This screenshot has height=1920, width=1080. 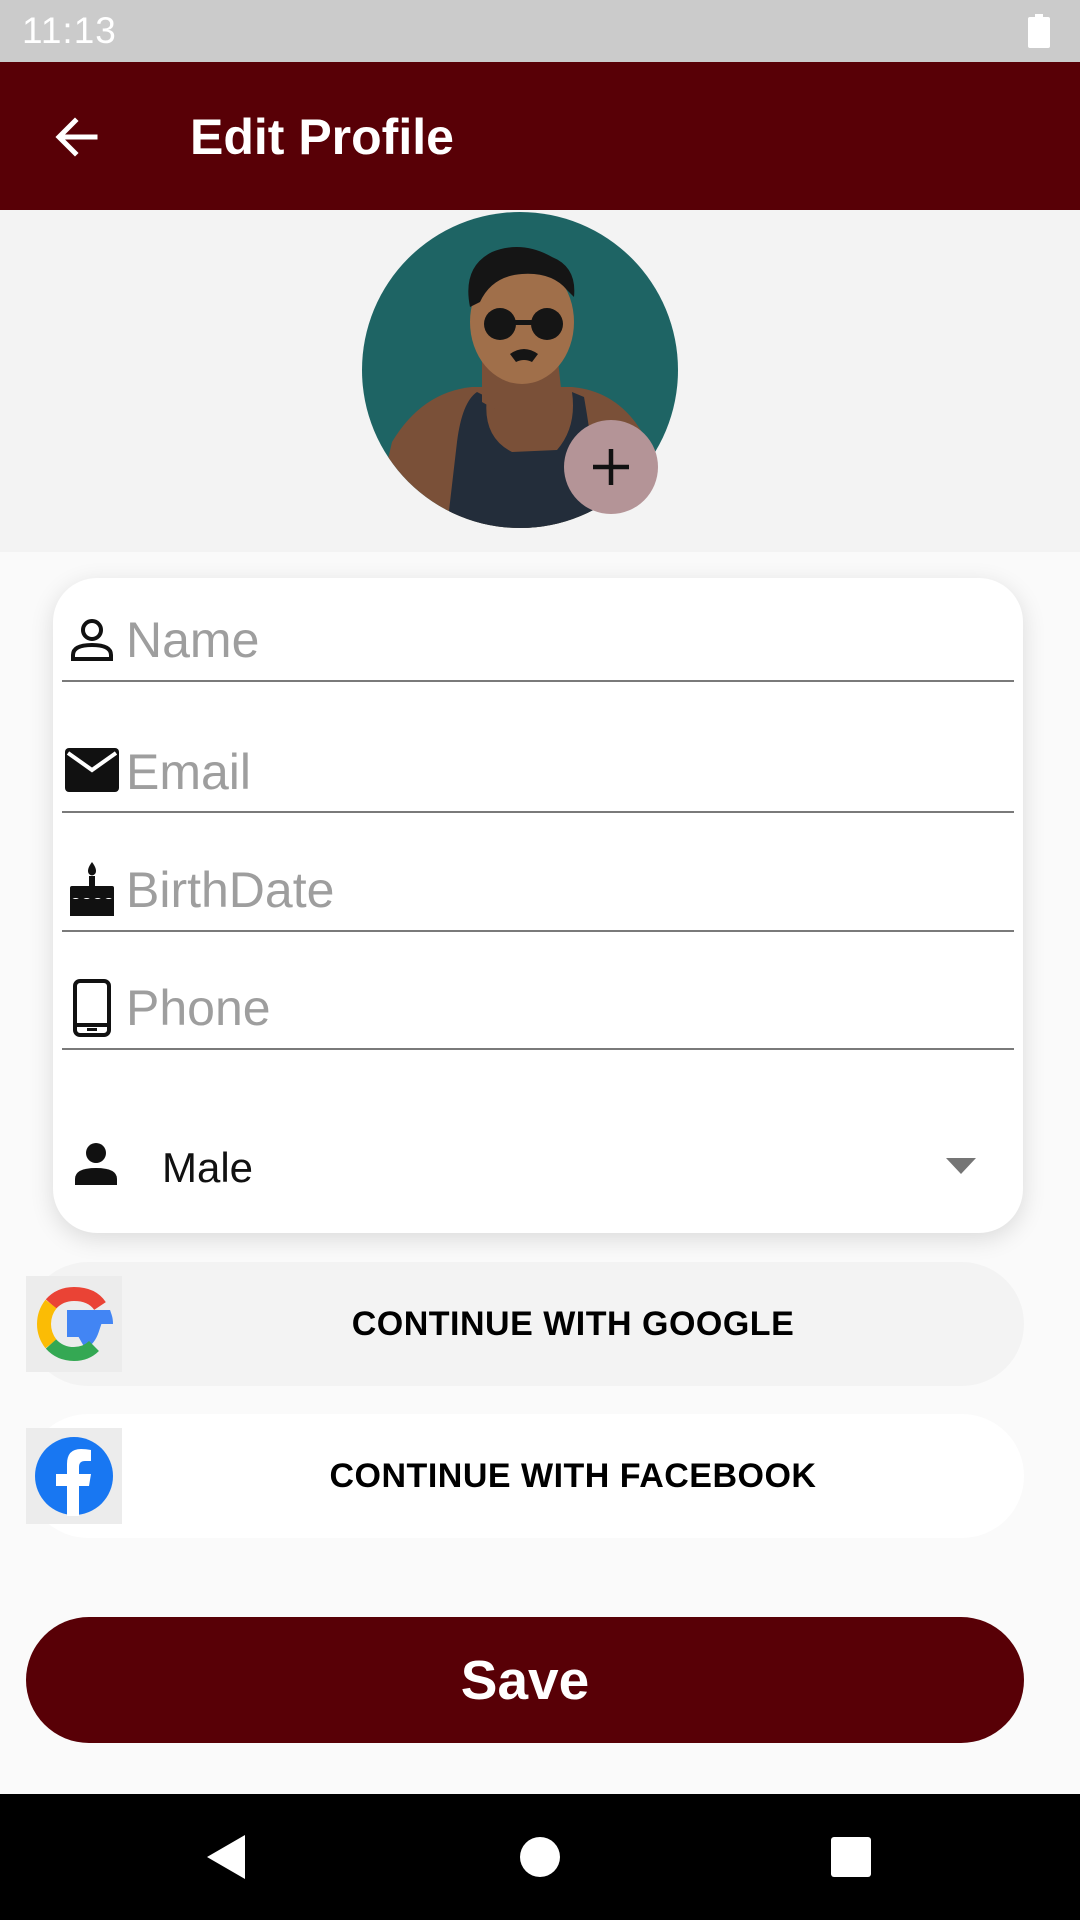 I want to click on app-bar, so click(x=540, y=136).